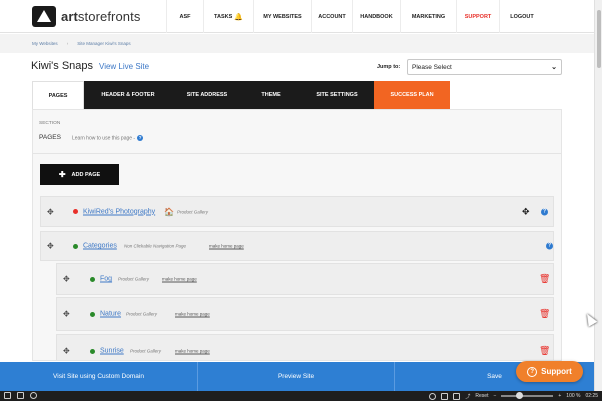 Image resolution: width=602 pixels, height=401 pixels. What do you see at coordinates (554, 67) in the screenshot?
I see `chevron-down-icon: ⌄` at bounding box center [554, 67].